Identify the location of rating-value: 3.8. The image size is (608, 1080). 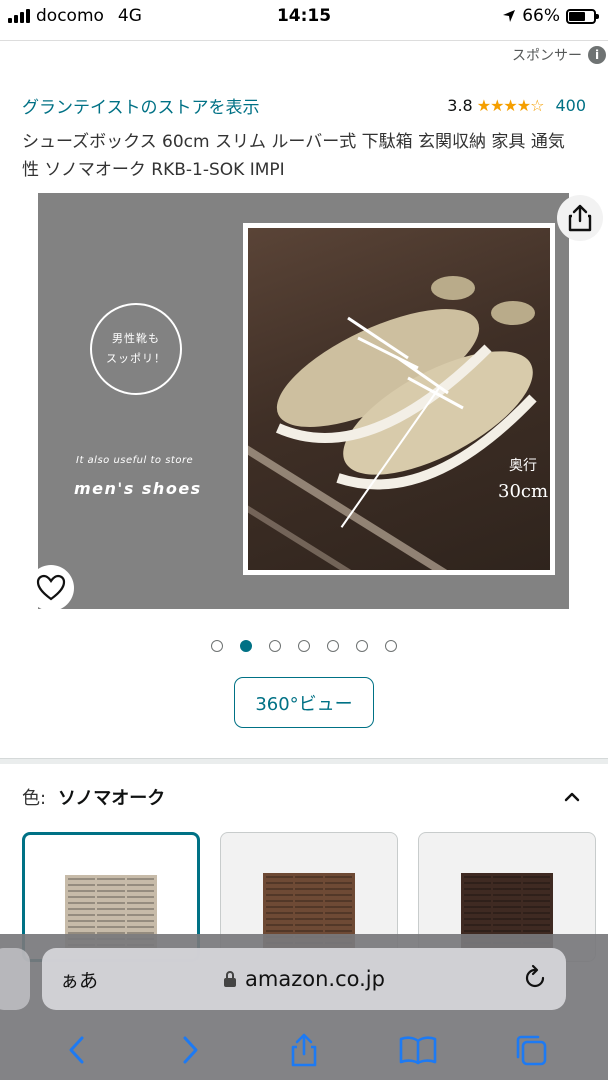
(460, 105).